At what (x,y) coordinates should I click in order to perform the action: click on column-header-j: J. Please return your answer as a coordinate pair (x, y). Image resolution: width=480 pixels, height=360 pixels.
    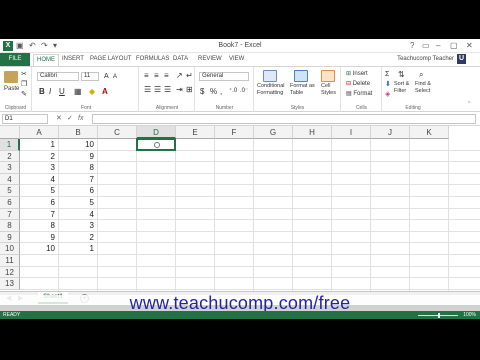
    Looking at the image, I should click on (390, 132).